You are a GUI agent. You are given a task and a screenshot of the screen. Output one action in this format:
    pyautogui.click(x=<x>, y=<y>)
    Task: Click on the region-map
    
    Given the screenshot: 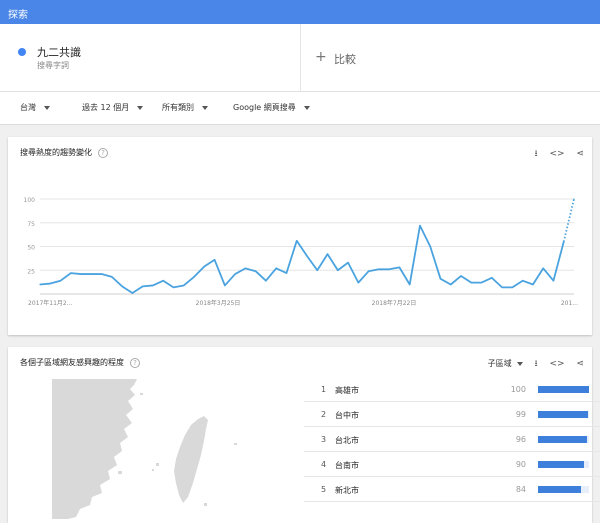 What is the action you would take?
    pyautogui.click(x=159, y=449)
    